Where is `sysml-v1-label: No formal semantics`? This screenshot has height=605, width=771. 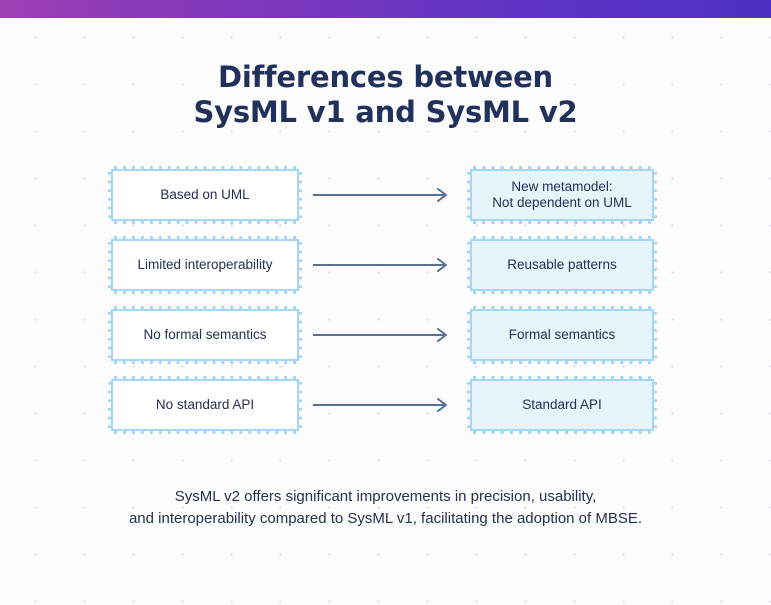
sysml-v1-label: No formal semantics is located at coordinates (205, 334).